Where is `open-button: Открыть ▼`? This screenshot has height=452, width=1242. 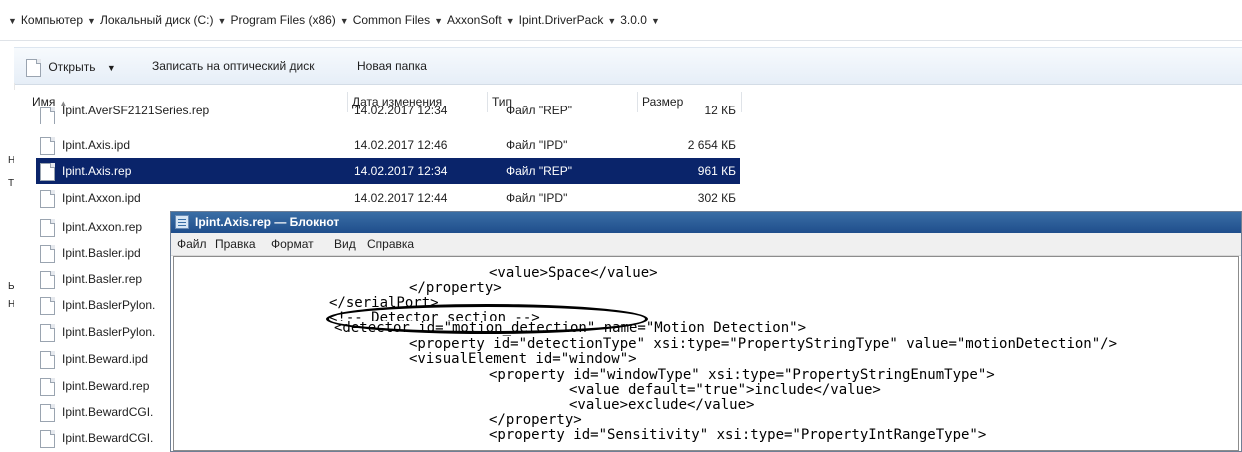 open-button: Открыть ▼ is located at coordinates (71, 68).